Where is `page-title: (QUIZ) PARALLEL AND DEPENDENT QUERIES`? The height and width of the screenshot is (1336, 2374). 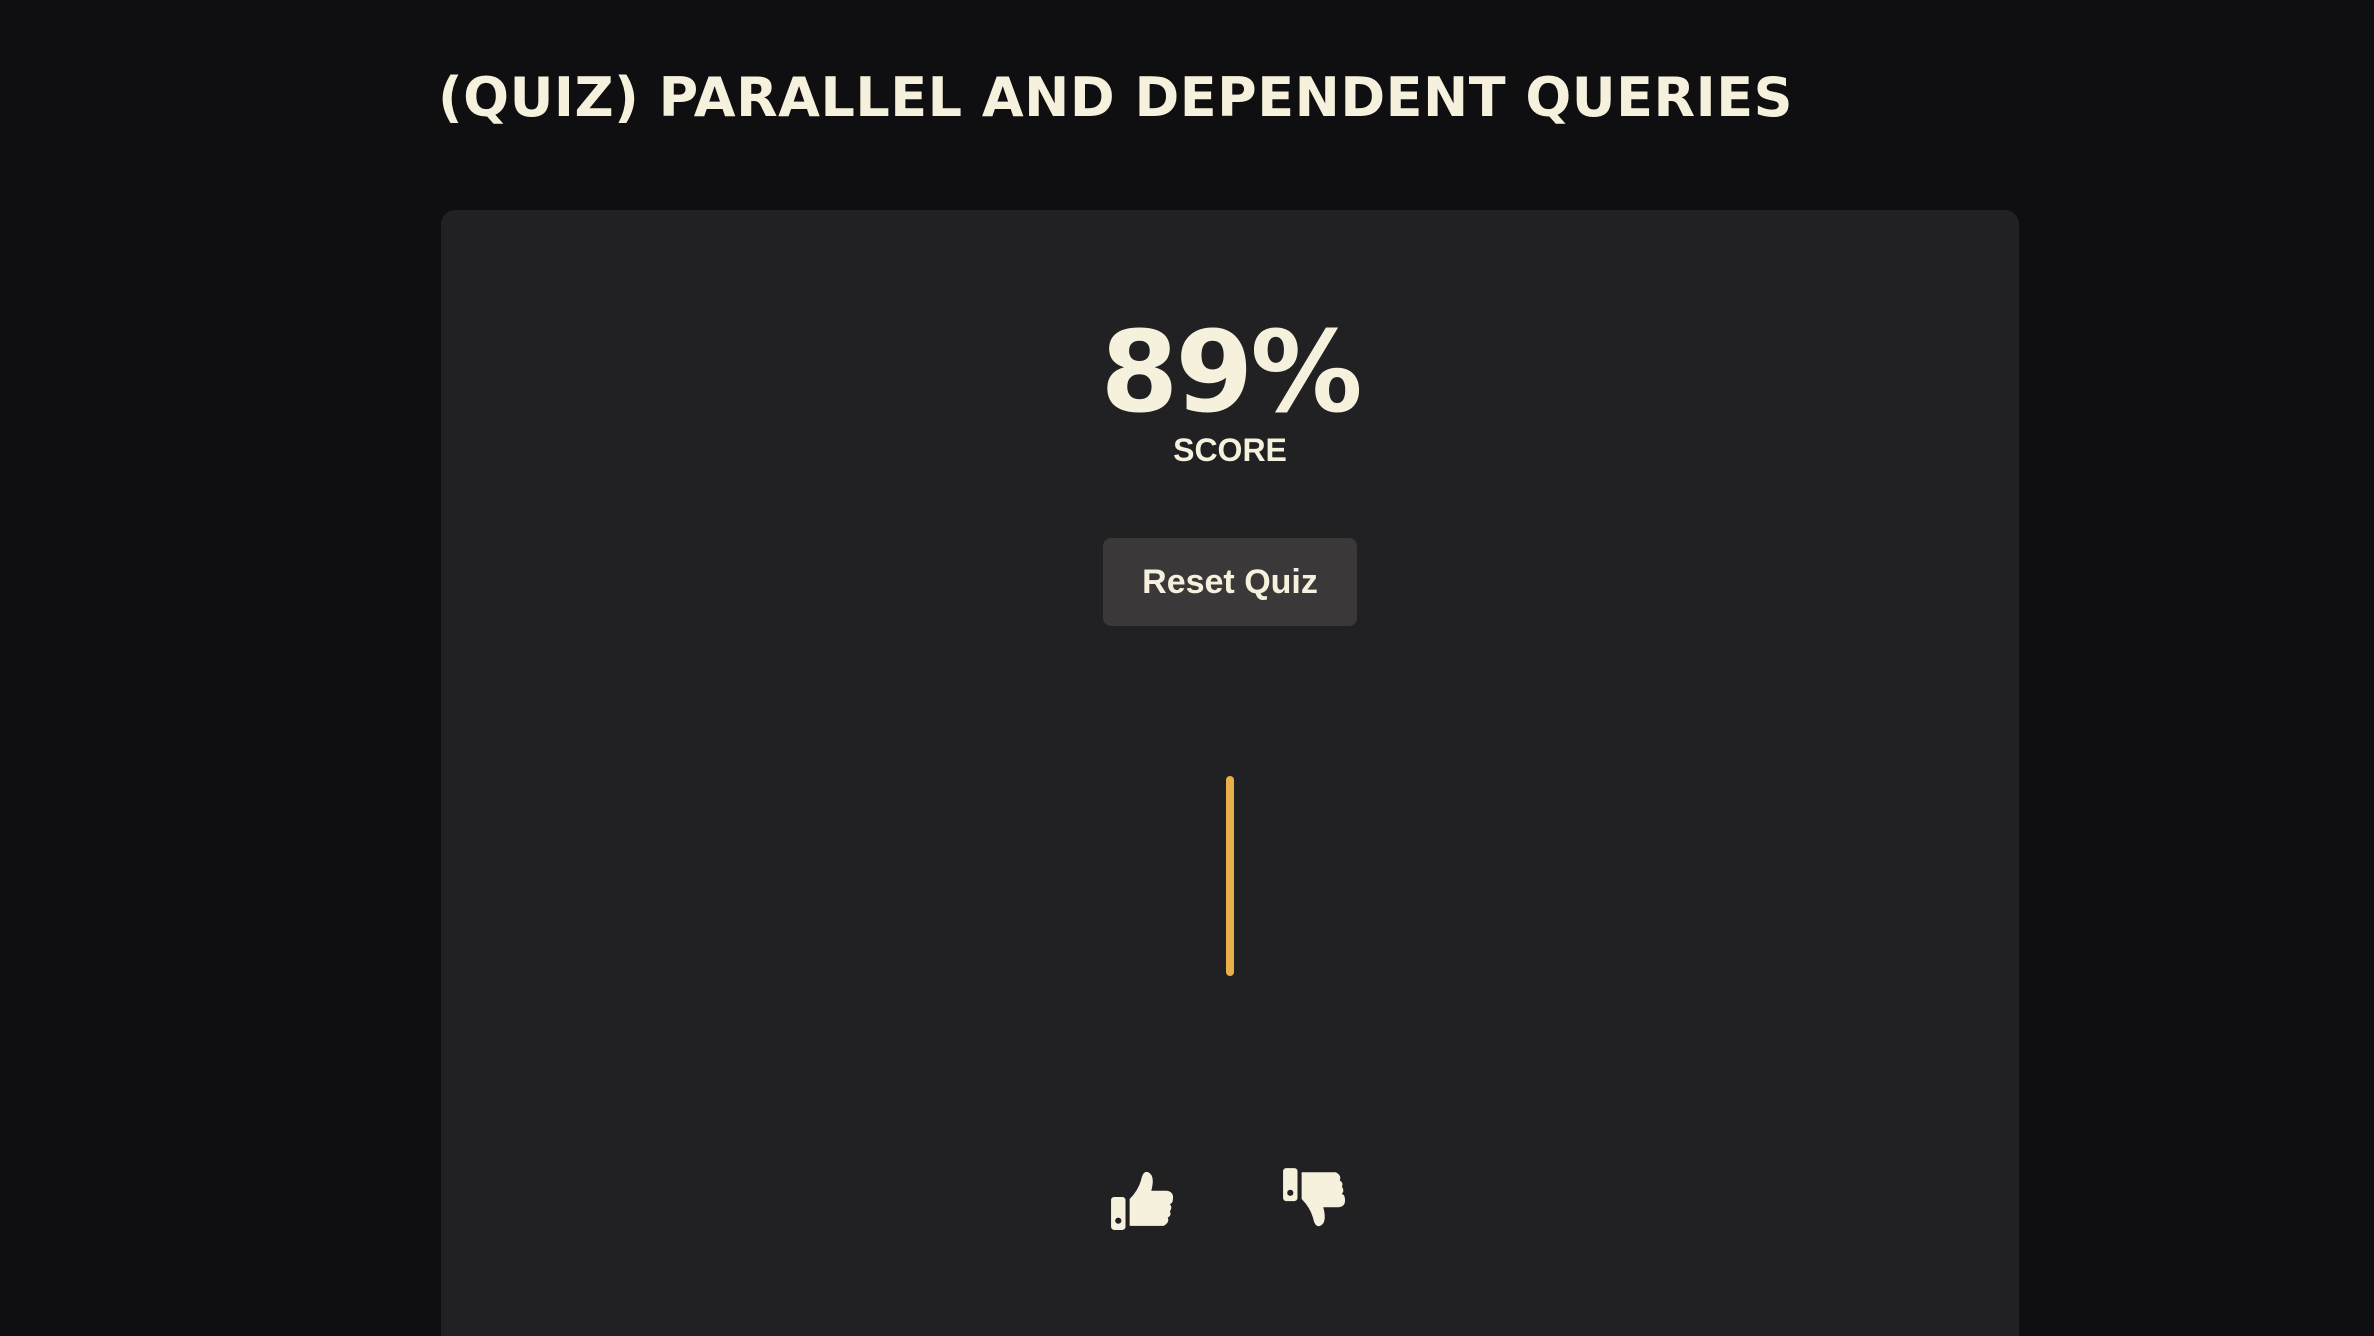 page-title: (QUIZ) PARALLEL AND DEPENDENT QUERIES is located at coordinates (1115, 97).